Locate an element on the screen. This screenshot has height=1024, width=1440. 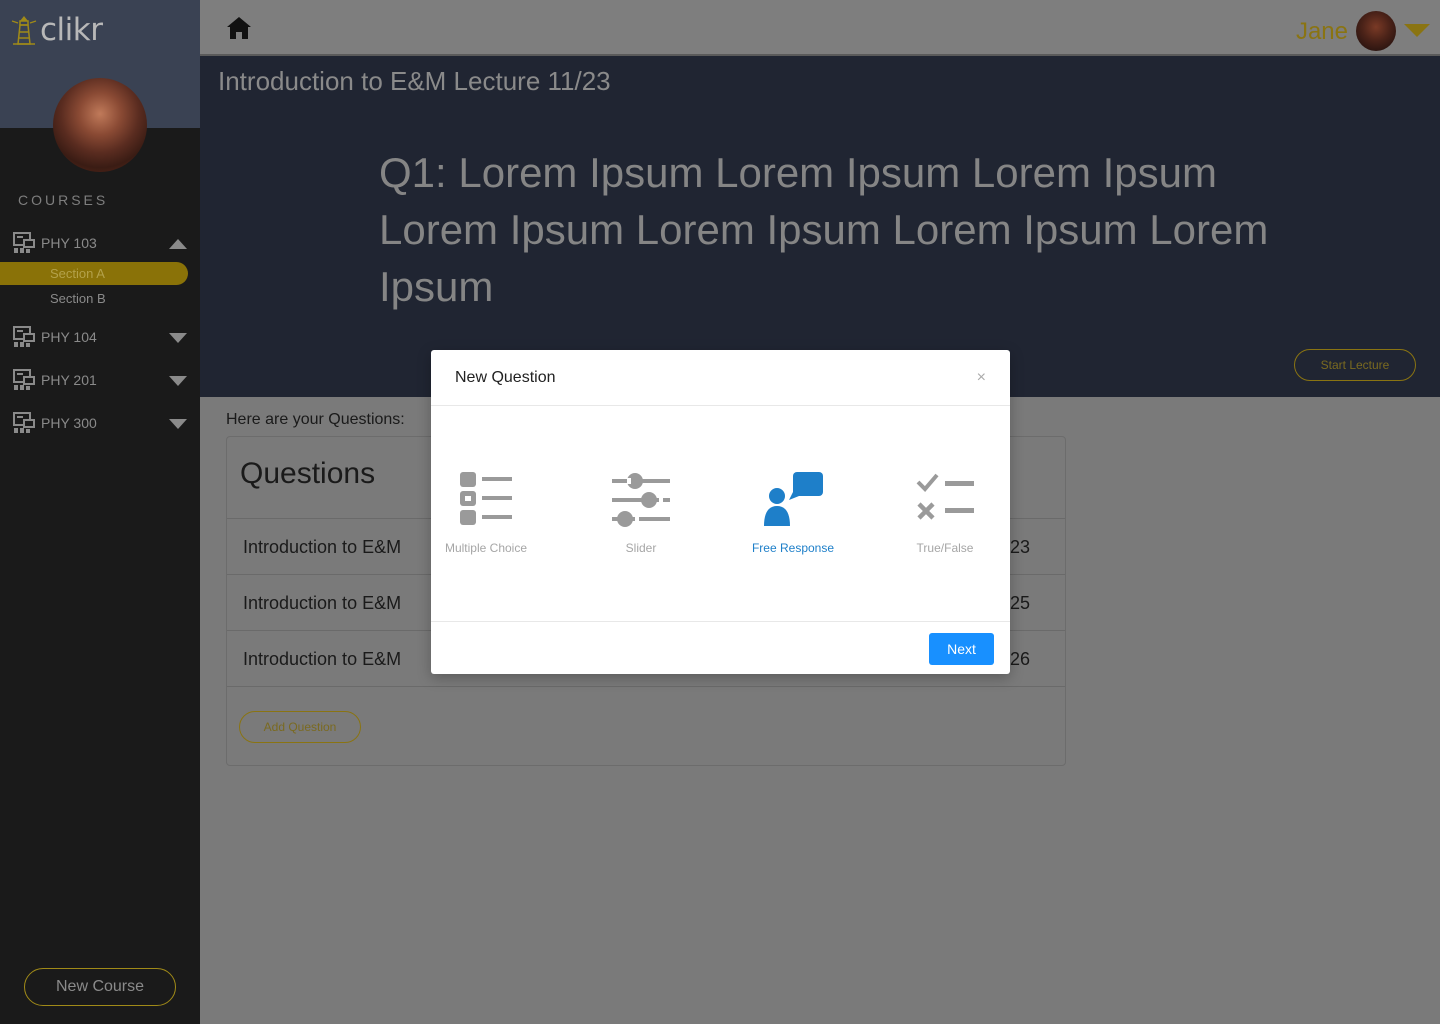
user-name: Jane is located at coordinates (1322, 32).